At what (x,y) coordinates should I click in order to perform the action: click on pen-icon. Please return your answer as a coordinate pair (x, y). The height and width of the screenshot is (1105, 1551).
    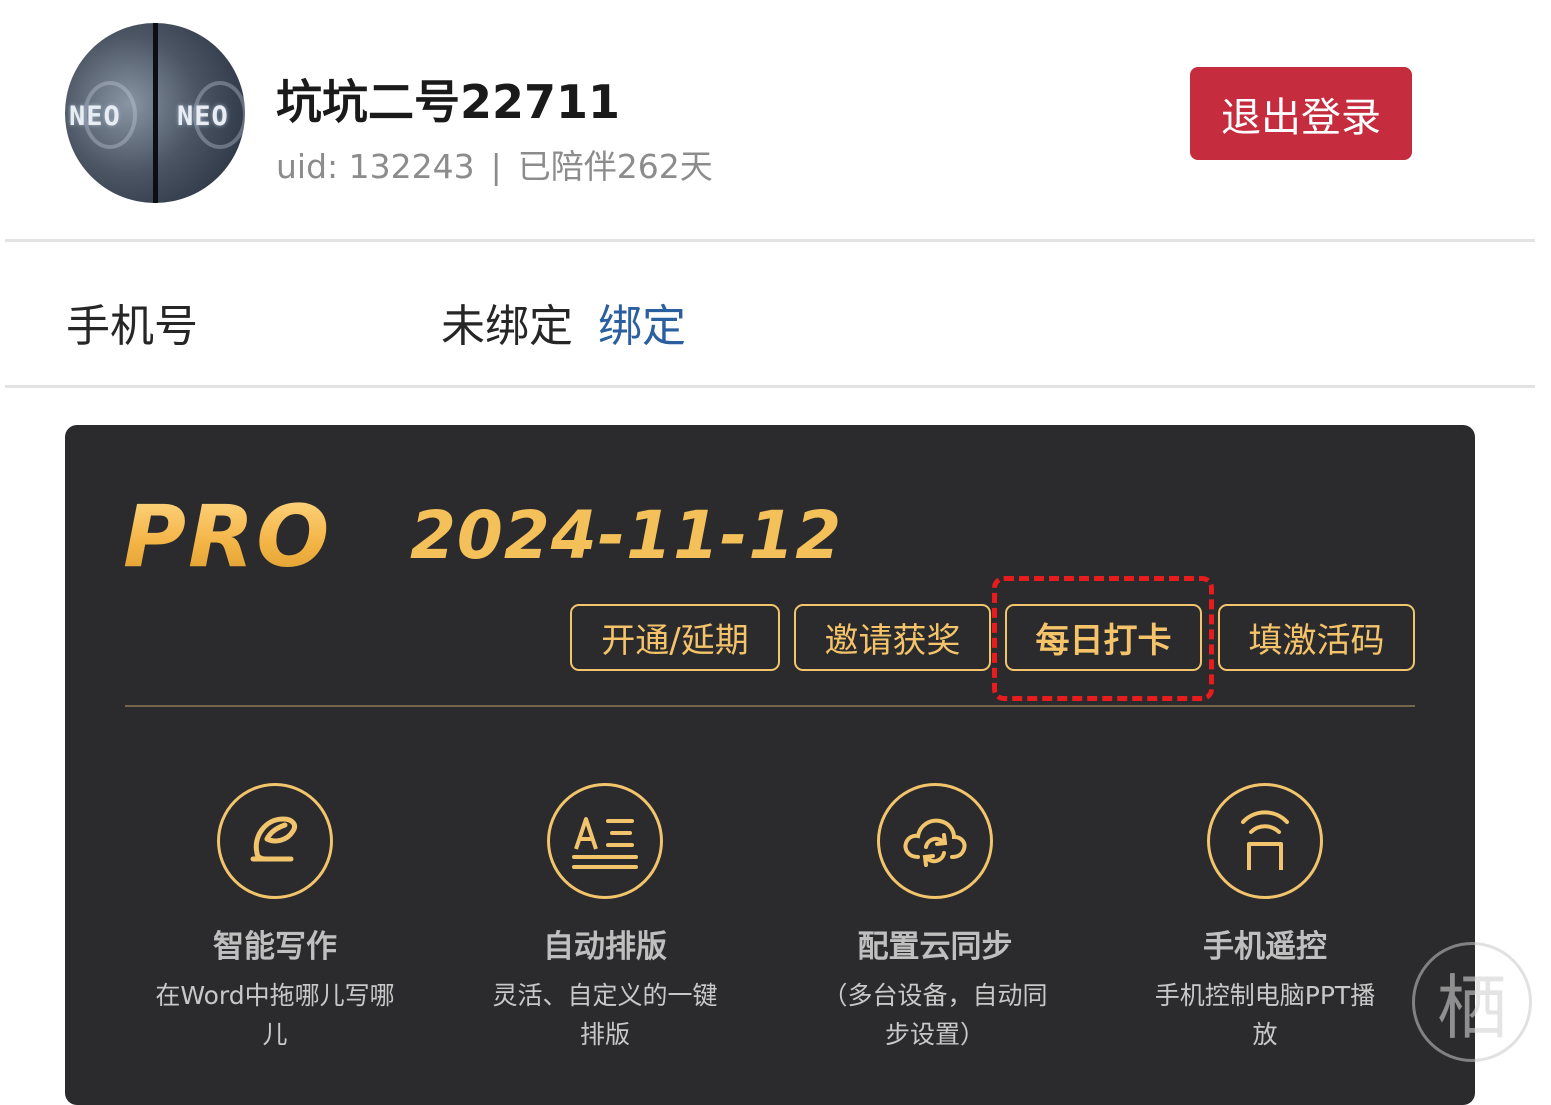
    Looking at the image, I should click on (274, 839).